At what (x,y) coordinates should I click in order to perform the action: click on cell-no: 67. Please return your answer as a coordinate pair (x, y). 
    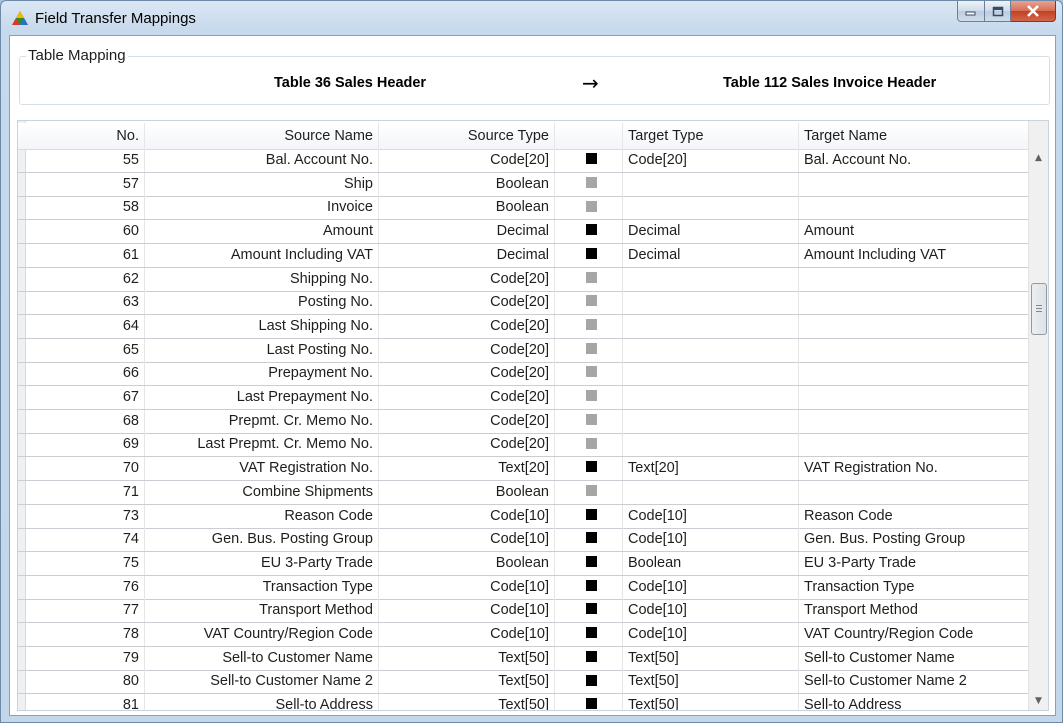
    Looking at the image, I should click on (85, 397).